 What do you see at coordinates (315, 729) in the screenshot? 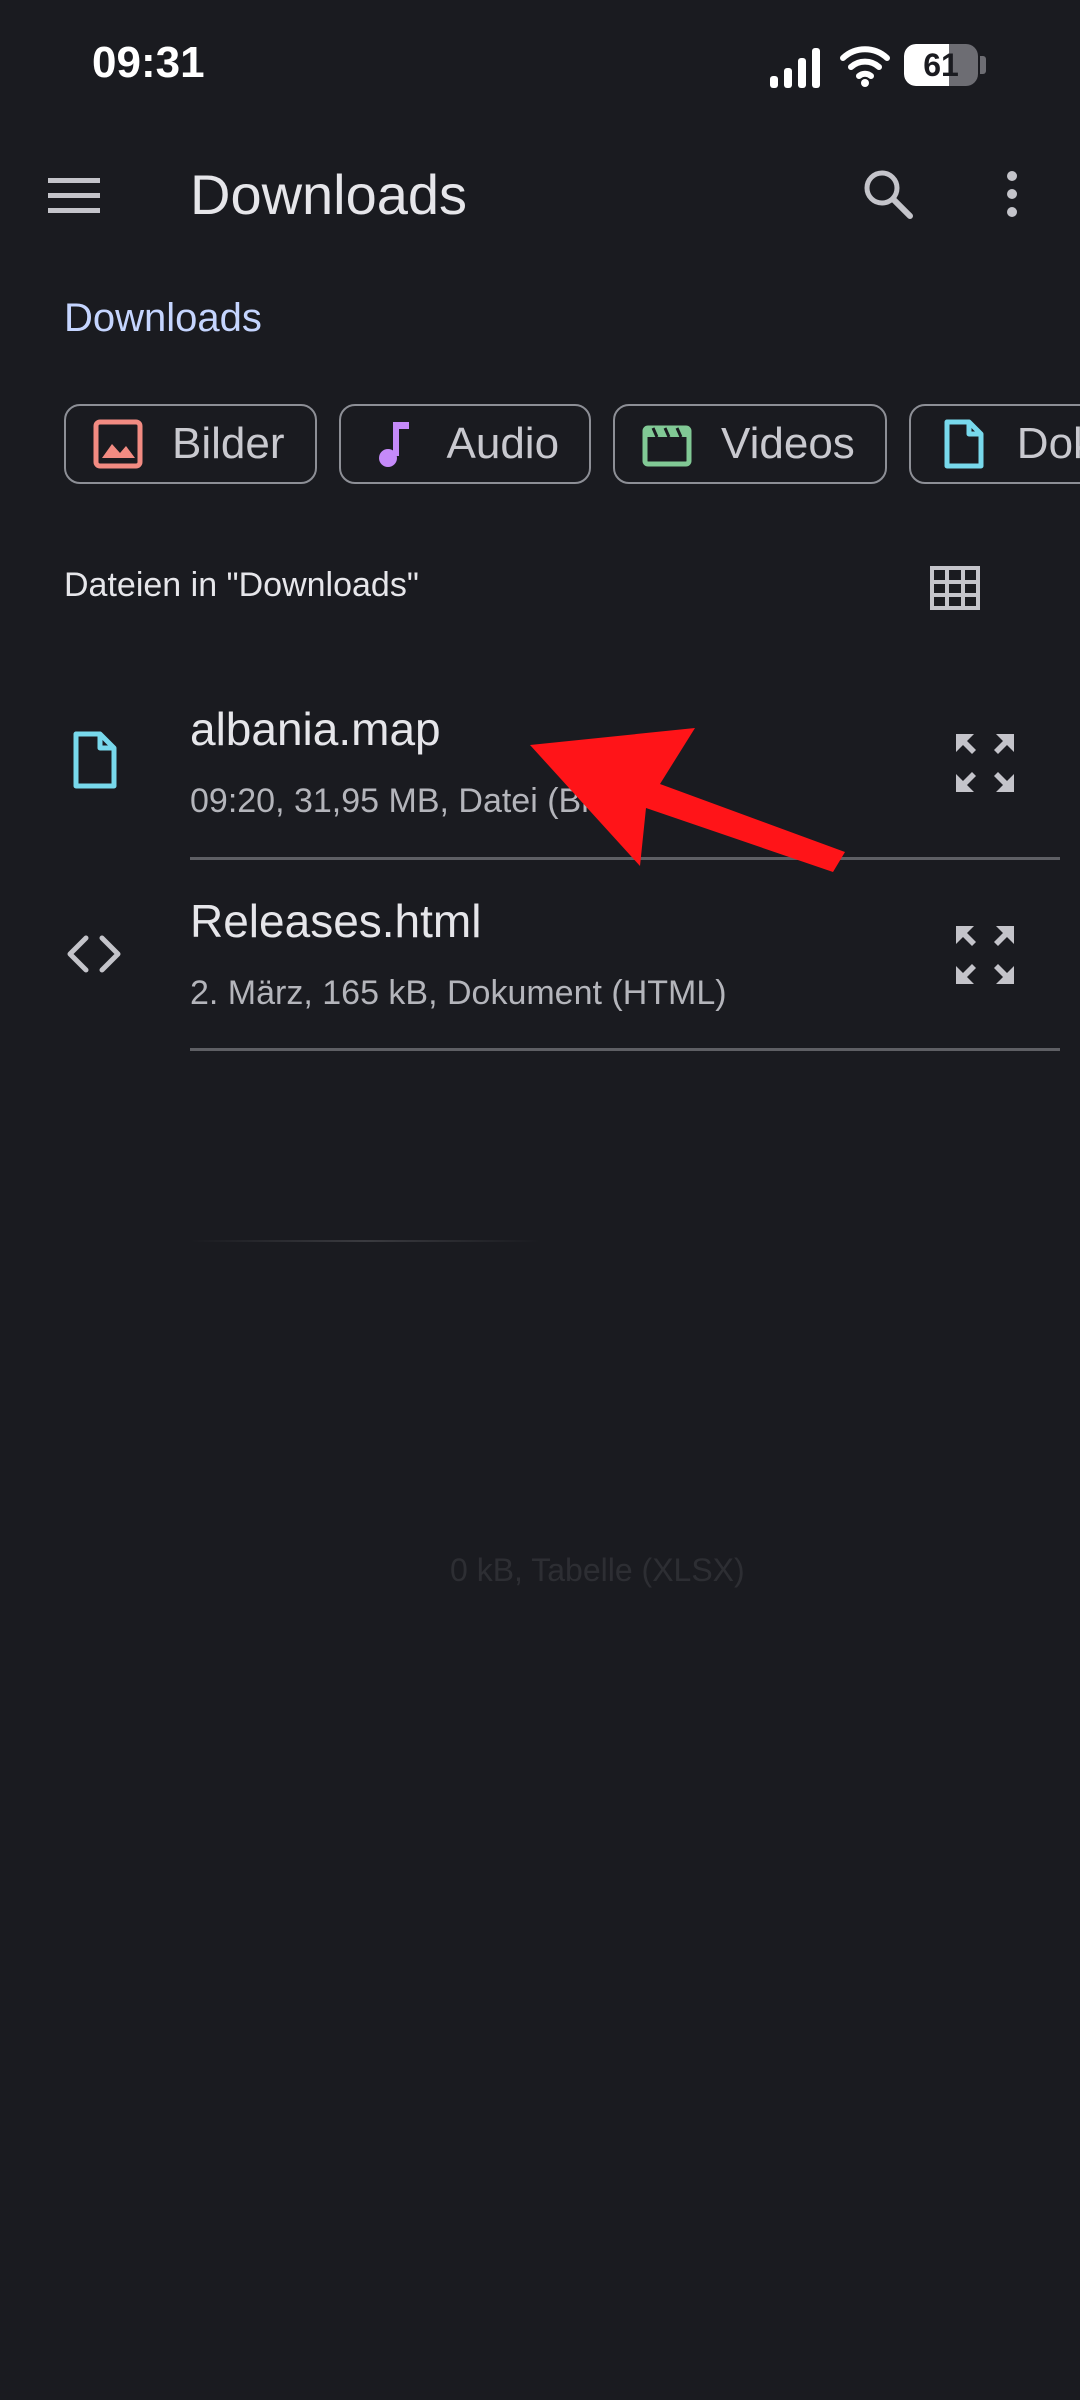
I see `file-name: albania.map` at bounding box center [315, 729].